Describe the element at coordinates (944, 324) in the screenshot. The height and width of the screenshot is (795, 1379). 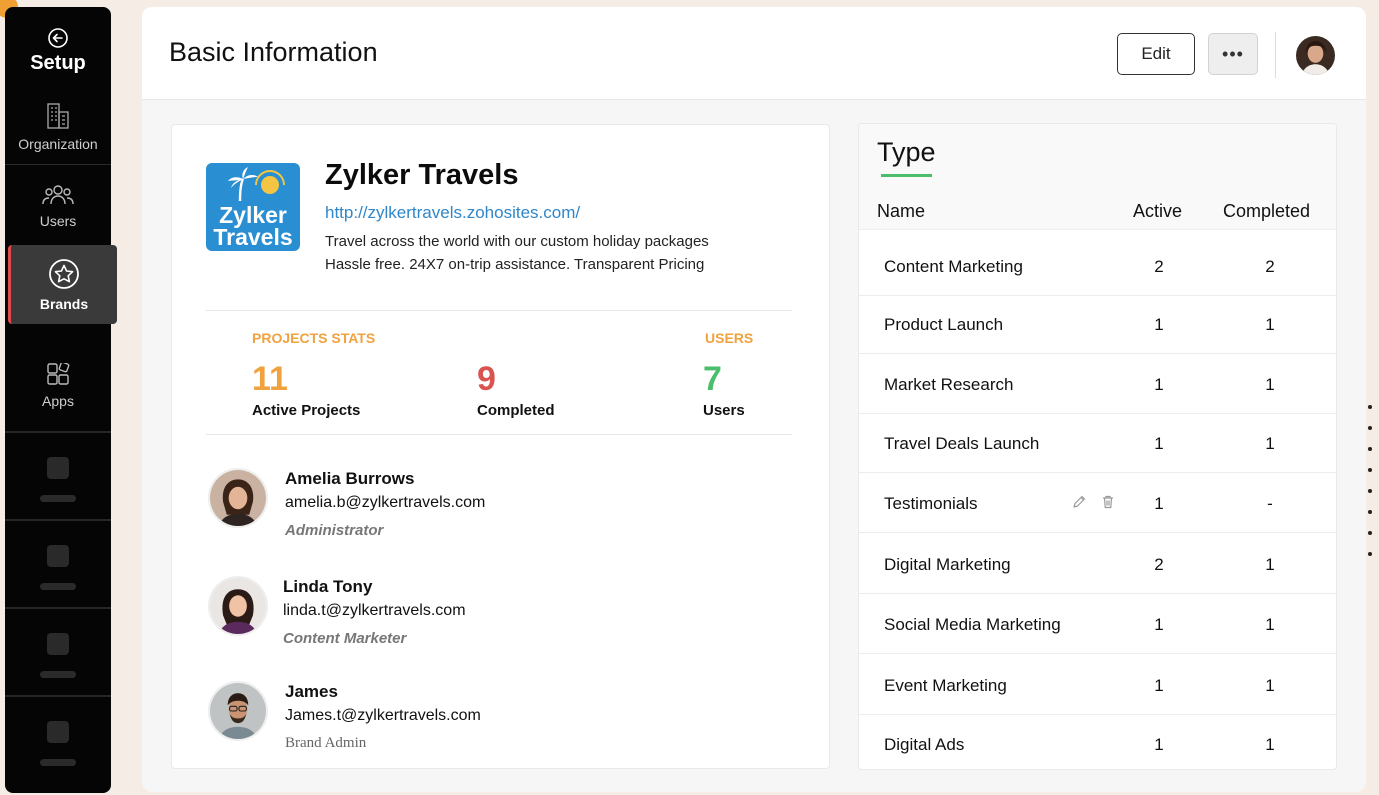
I see `type-name: Product Launch` at that location.